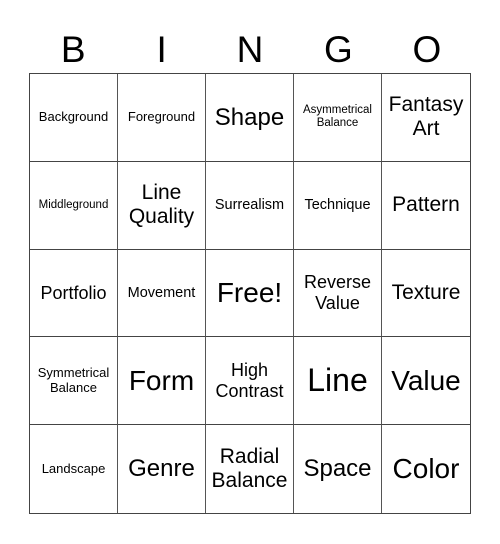 This screenshot has width=500, height=544. Describe the element at coordinates (162, 381) in the screenshot. I see `bingo-cell: Form` at that location.